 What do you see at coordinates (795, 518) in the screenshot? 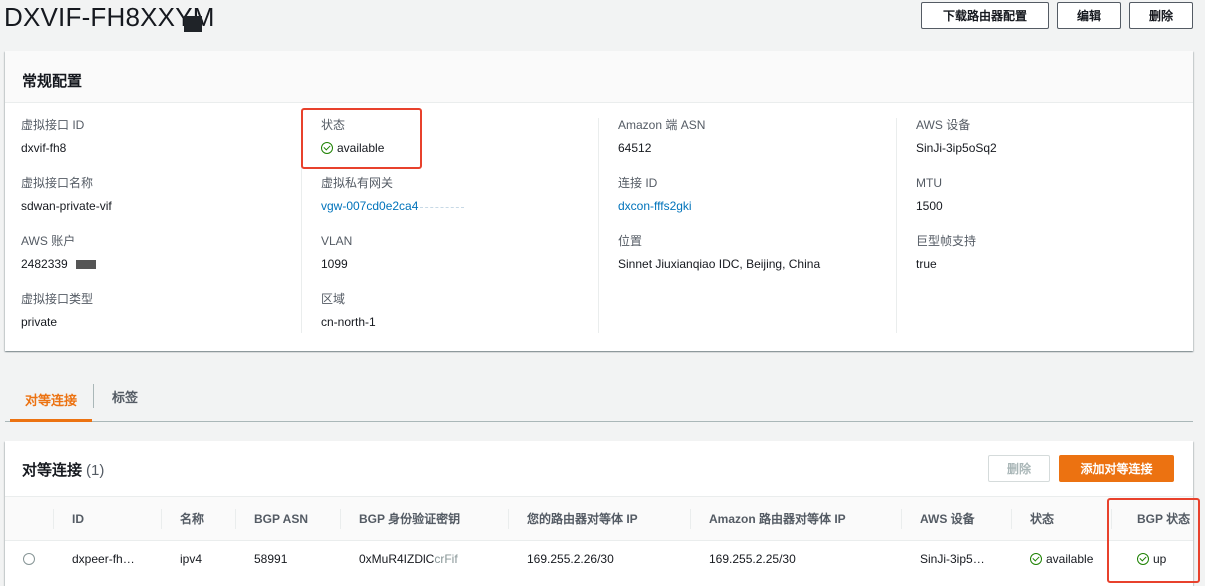
I see `col-header-amazon-ip: Amazon 路由器对等体 IP` at bounding box center [795, 518].